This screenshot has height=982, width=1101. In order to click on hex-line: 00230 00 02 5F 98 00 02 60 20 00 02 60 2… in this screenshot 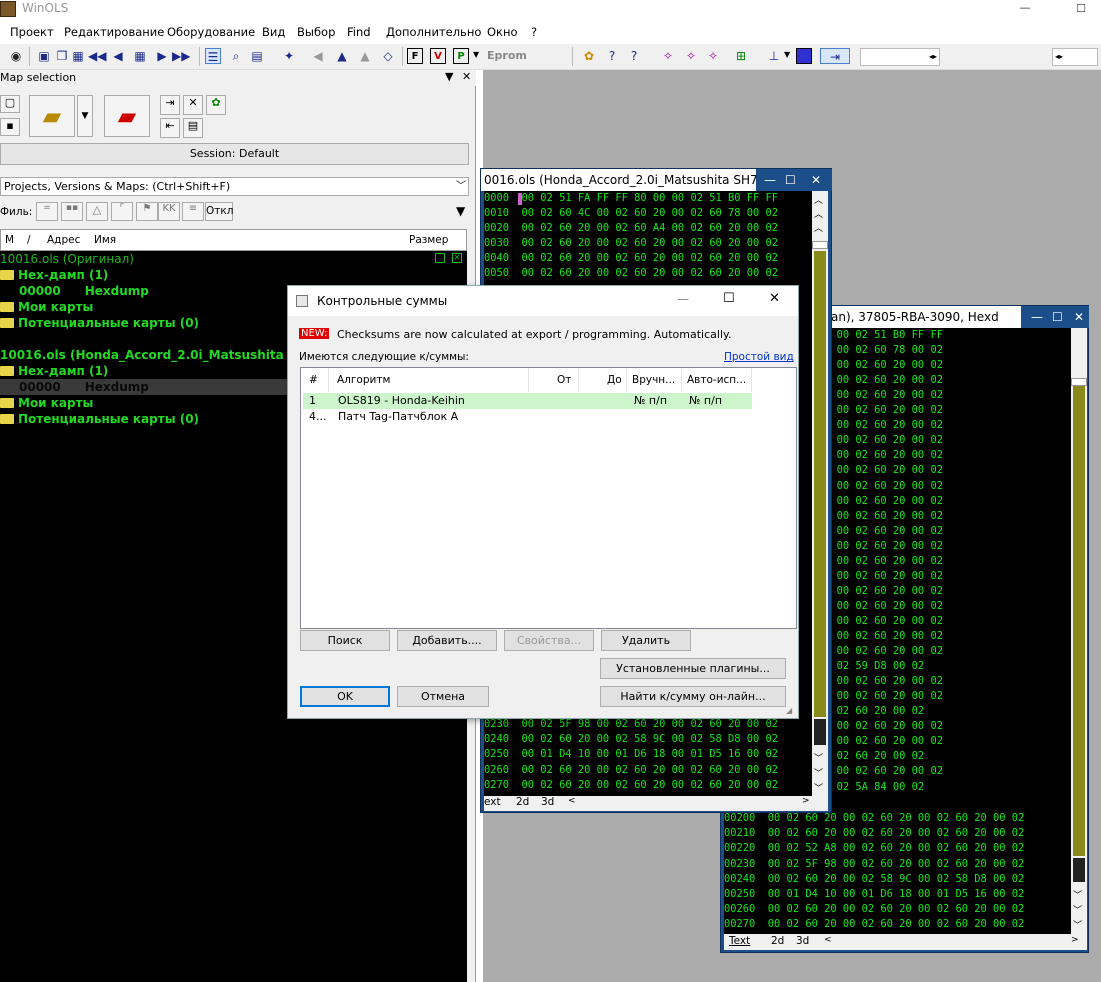, I will do `click(874, 864)`.